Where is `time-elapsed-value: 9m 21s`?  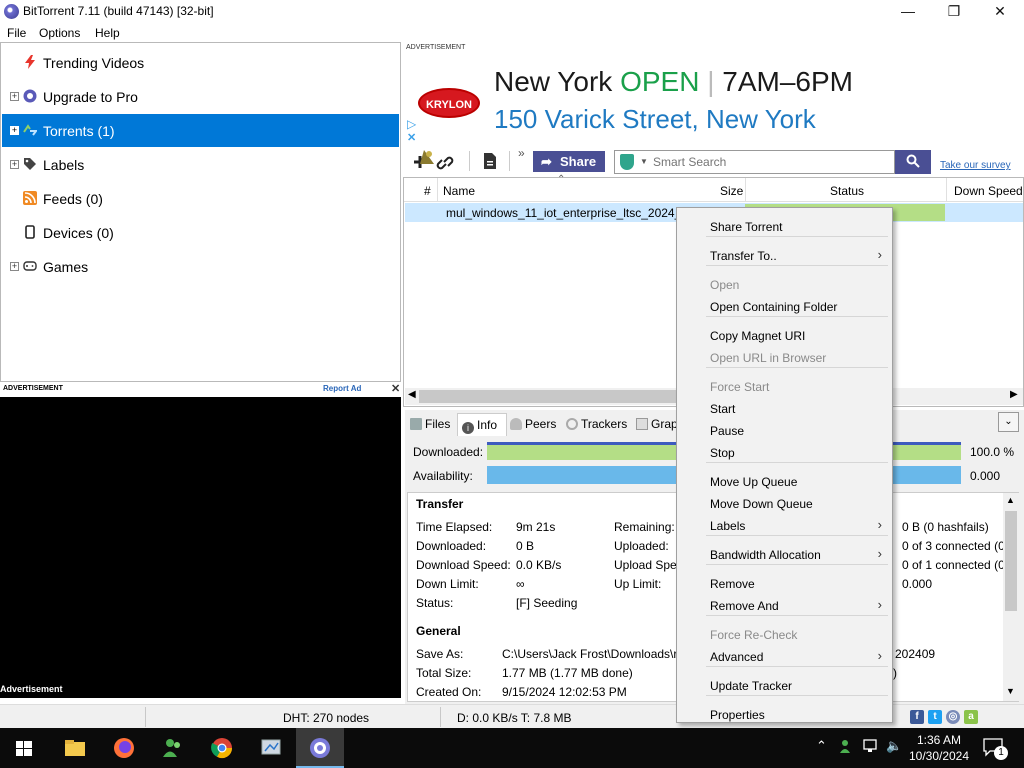
time-elapsed-value: 9m 21s is located at coordinates (536, 527).